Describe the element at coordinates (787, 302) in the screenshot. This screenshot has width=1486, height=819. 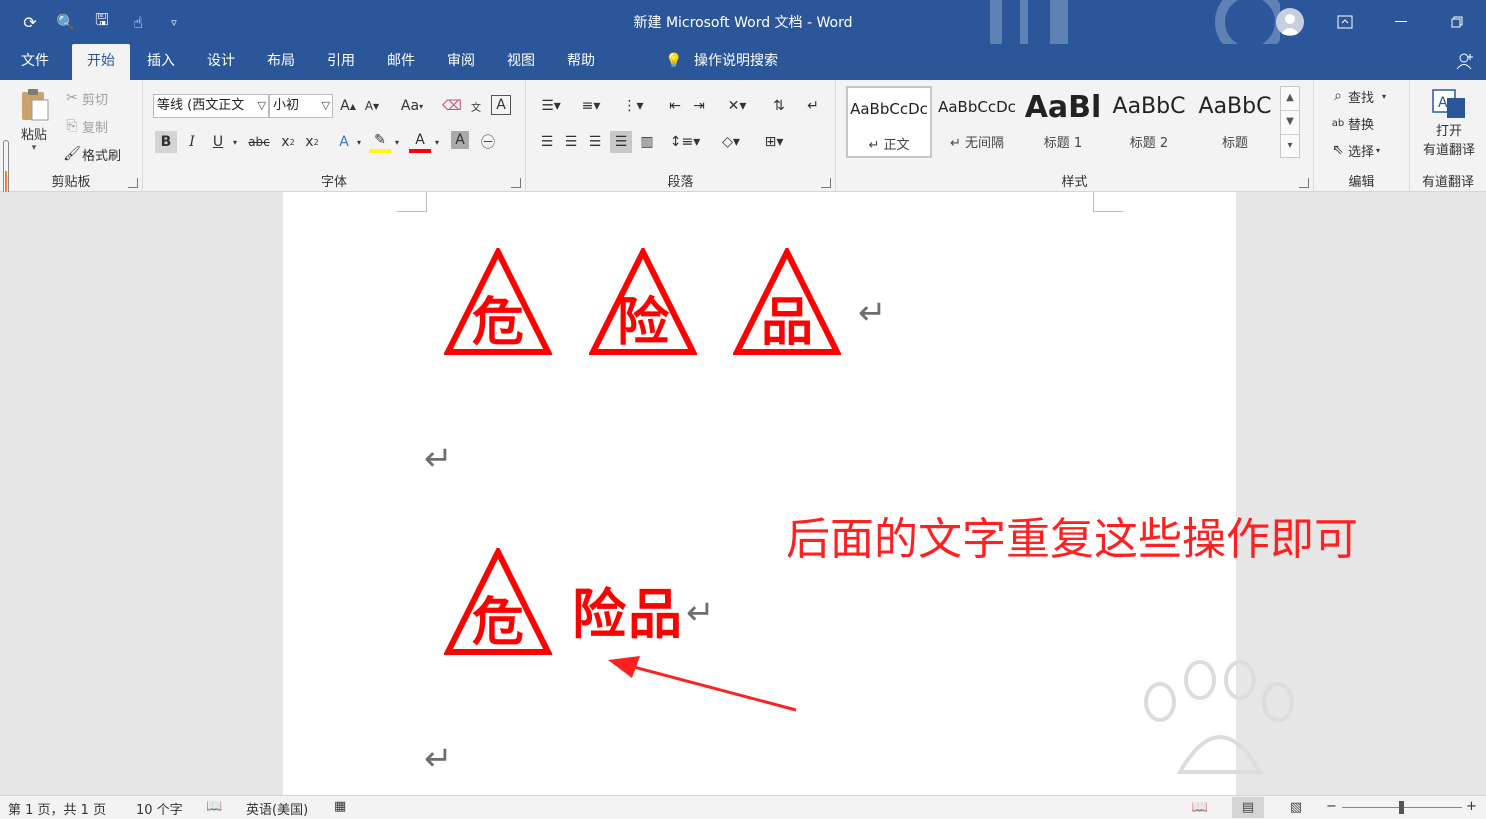
I see `hazard-sign: 品` at that location.